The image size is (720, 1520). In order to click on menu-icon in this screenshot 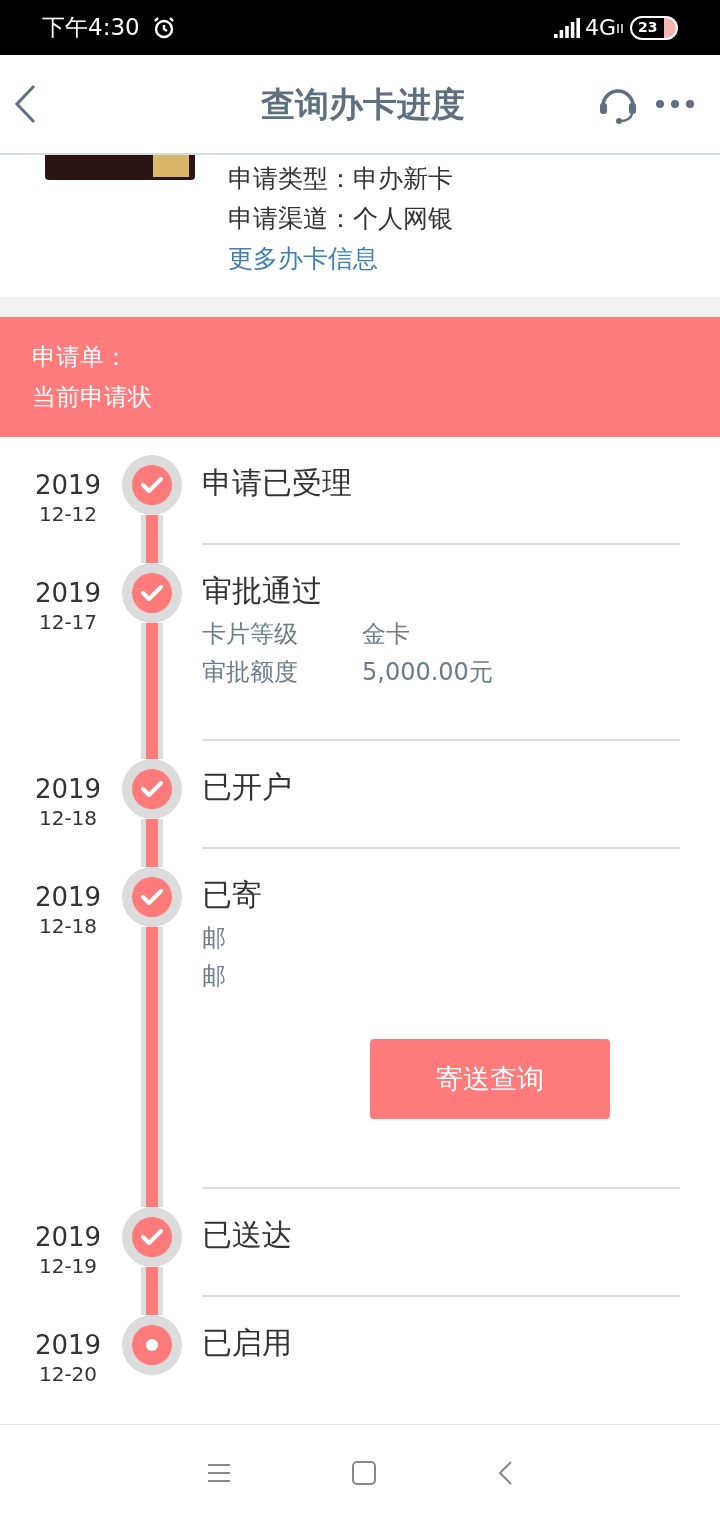, I will do `click(219, 1472)`.